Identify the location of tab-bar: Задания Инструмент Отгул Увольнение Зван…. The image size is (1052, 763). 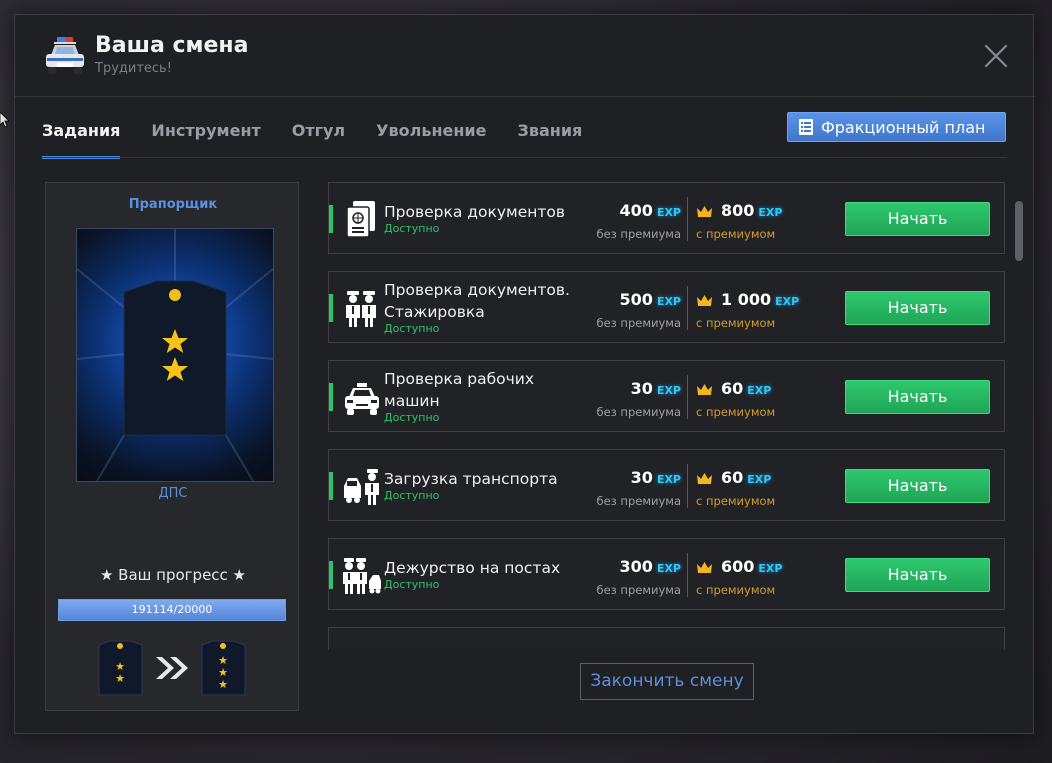
(327, 139).